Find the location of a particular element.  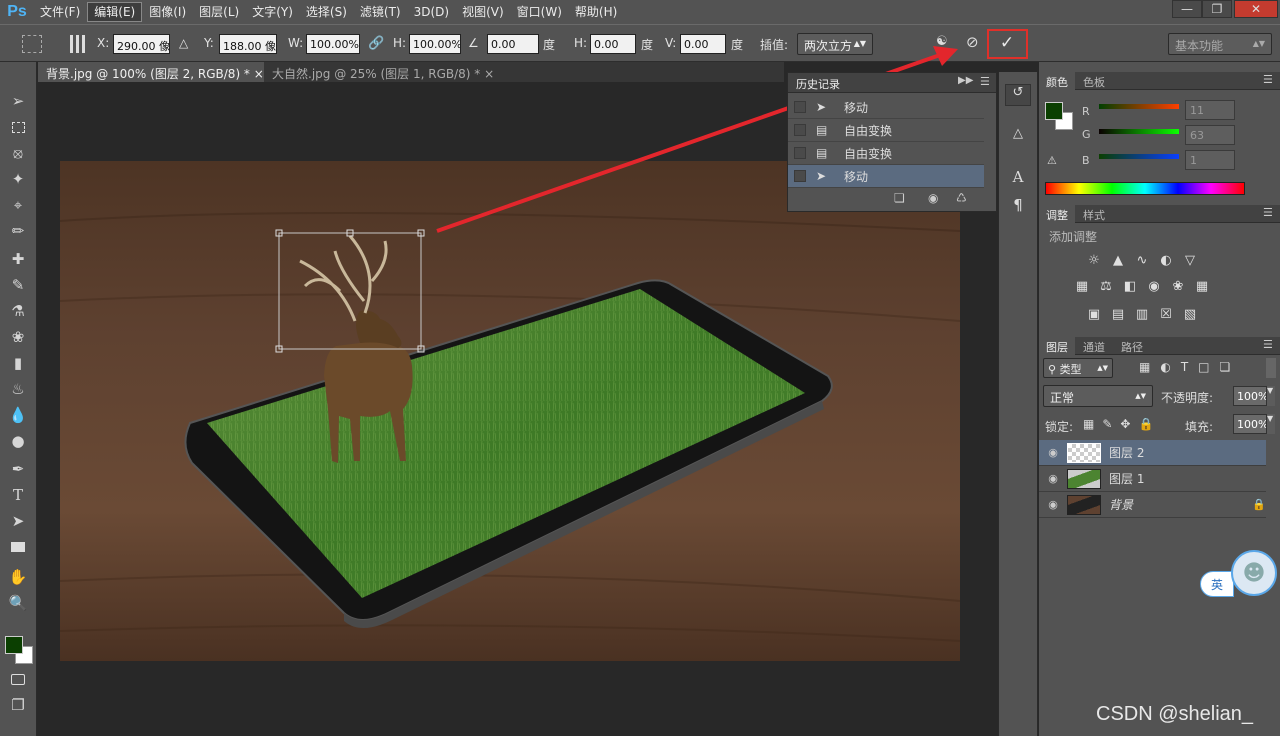

trash-icon: ♺ is located at coordinates (961, 198).